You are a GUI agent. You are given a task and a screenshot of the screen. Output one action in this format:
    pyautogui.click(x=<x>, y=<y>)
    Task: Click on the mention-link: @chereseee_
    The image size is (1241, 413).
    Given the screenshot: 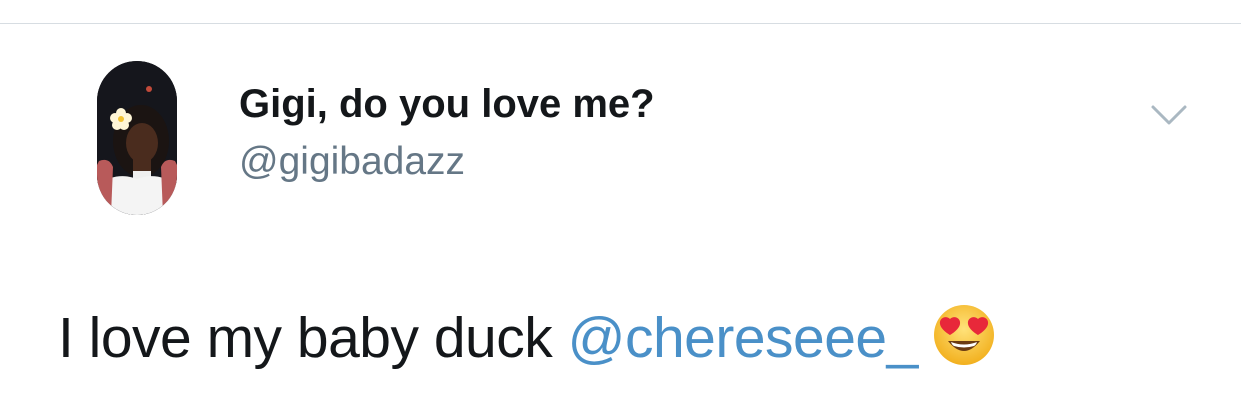 What is the action you would take?
    pyautogui.click(x=743, y=338)
    